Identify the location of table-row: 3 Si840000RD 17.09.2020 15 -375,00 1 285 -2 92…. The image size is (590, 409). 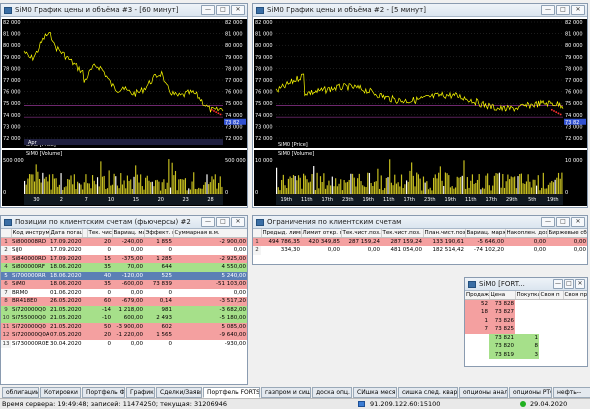
(124, 258).